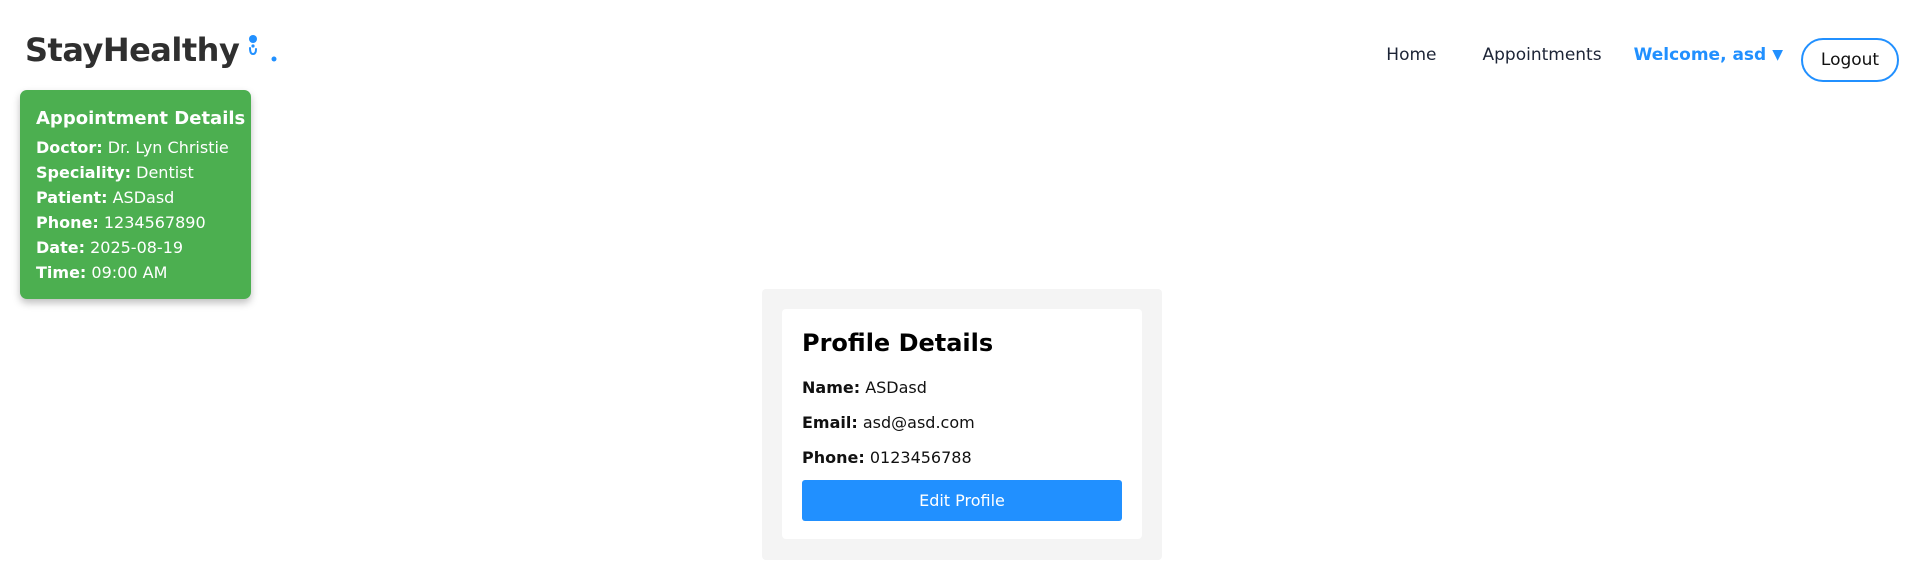 The image size is (1919, 587). I want to click on profile-phone-row: Phone: 0123456788, so click(962, 458).